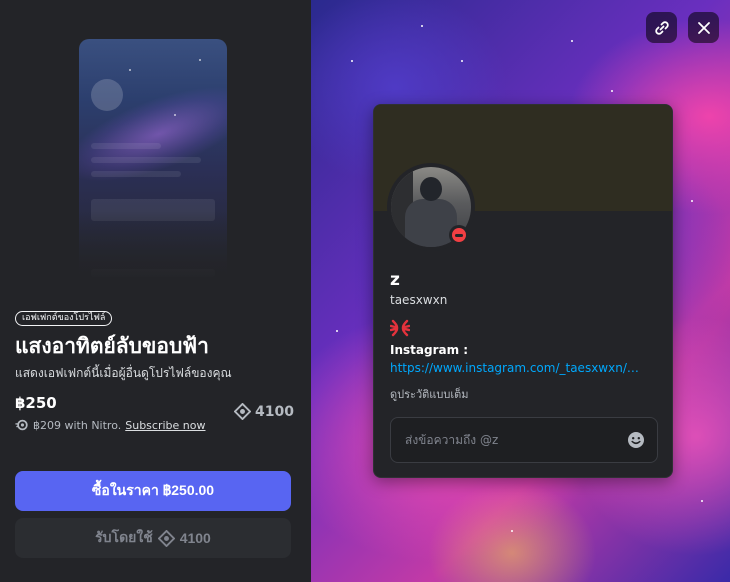 This screenshot has width=730, height=582. What do you see at coordinates (274, 411) in the screenshot?
I see `orbs-price-value: 4100` at bounding box center [274, 411].